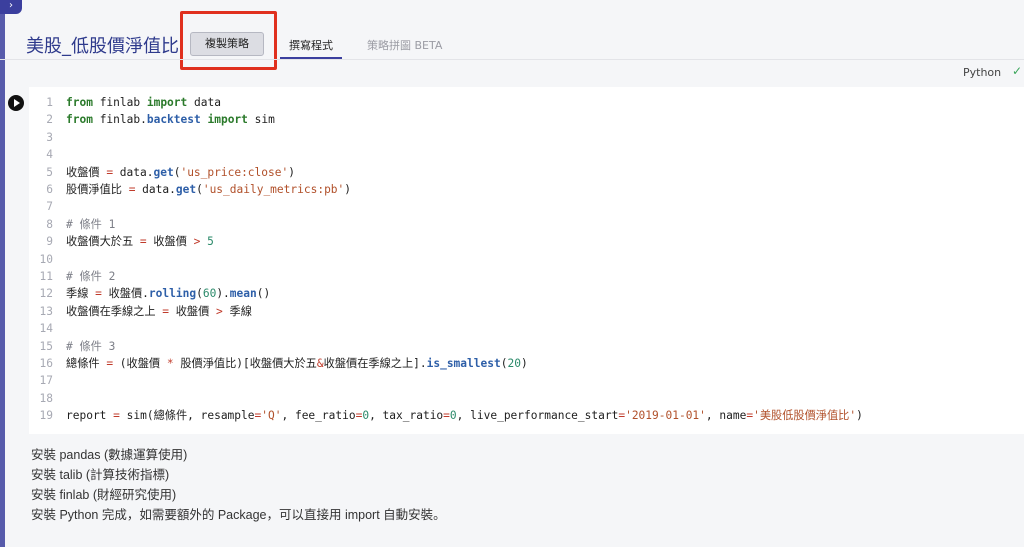  I want to click on code-line: 5 收盤價 = data.get('us_price:close'), so click(162, 172).